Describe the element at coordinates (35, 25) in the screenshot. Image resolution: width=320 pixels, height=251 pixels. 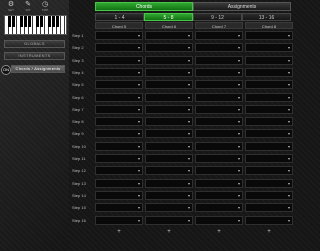
I see `keyboard-thumbnail` at that location.